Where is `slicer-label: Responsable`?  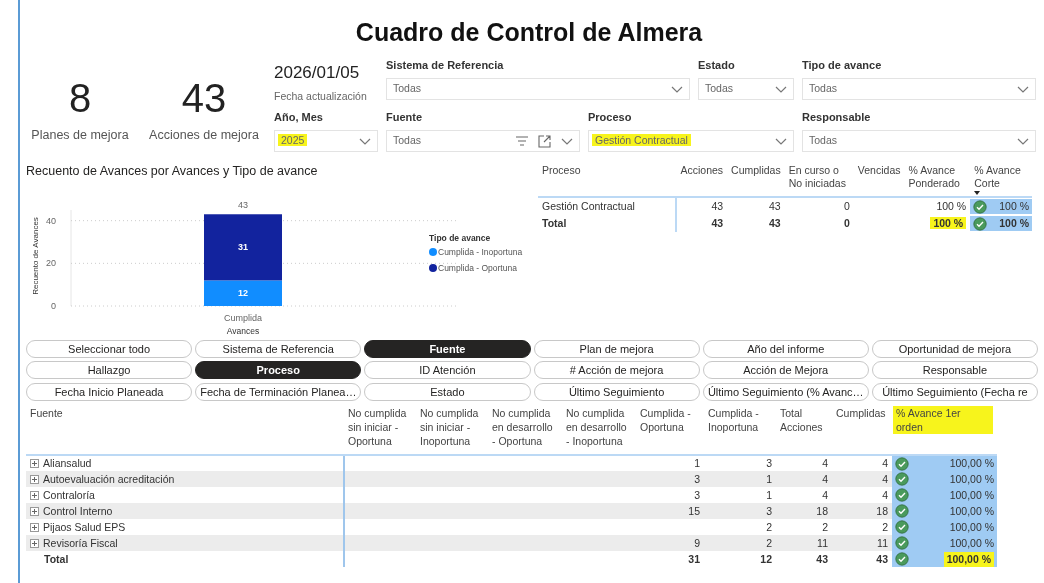
slicer-label: Responsable is located at coordinates (837, 117).